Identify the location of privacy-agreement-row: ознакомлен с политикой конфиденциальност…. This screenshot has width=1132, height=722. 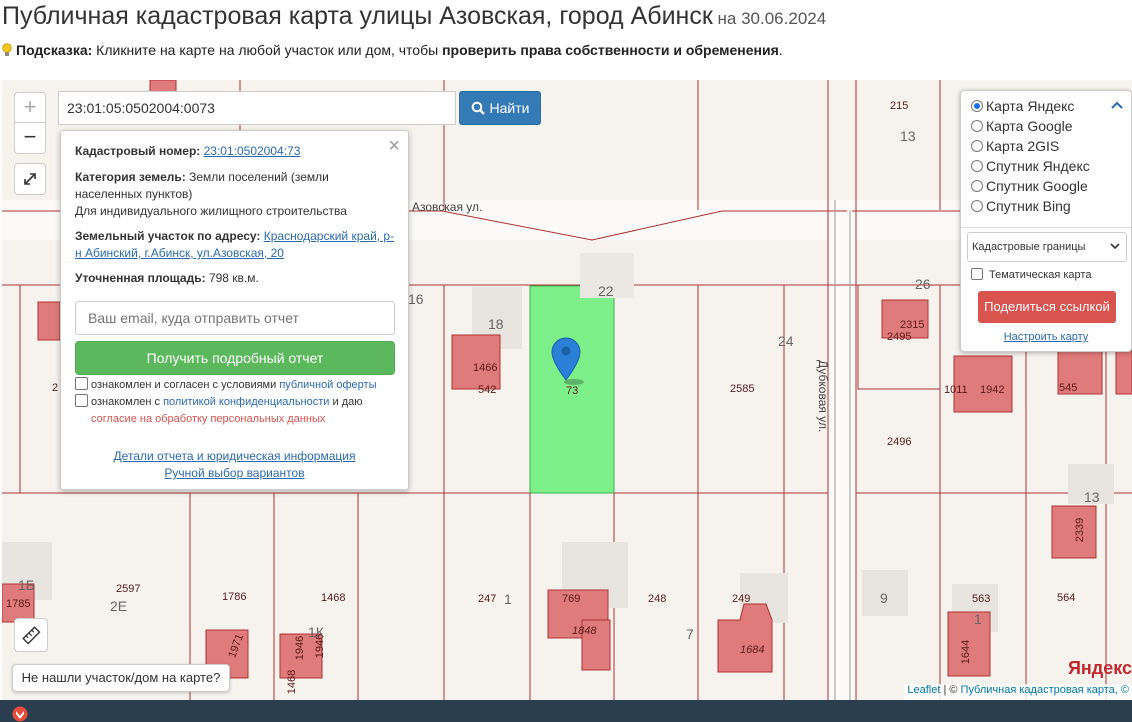
(218, 402).